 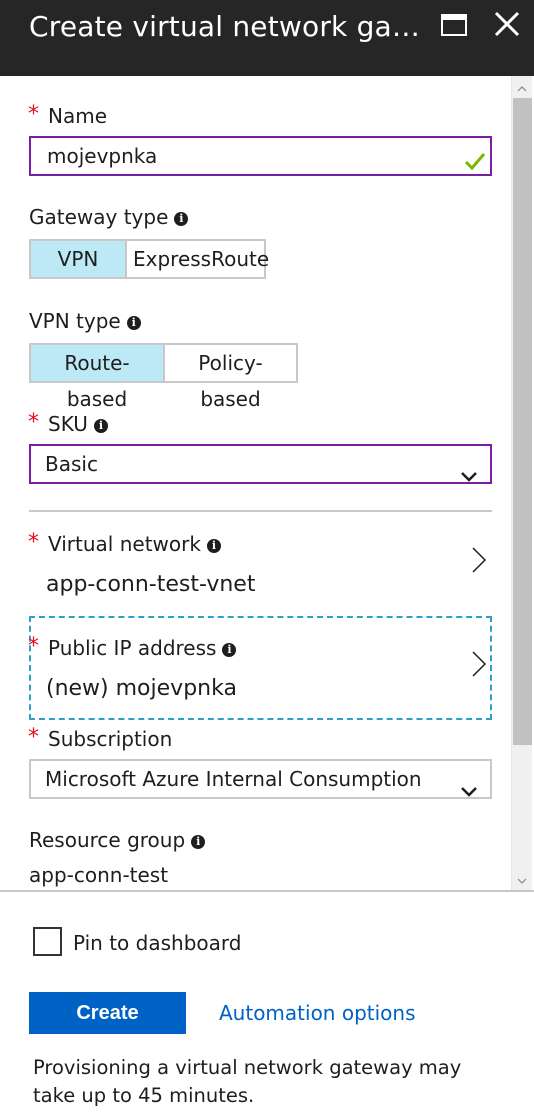 I want to click on vpn-type-selector: Route-based Policy-based, so click(x=163, y=377).